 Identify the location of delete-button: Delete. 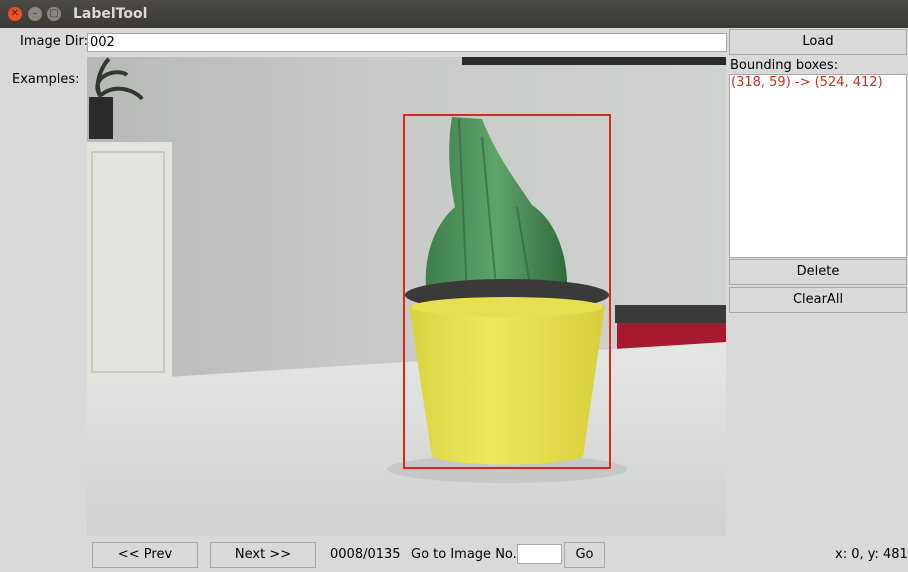
(818, 272).